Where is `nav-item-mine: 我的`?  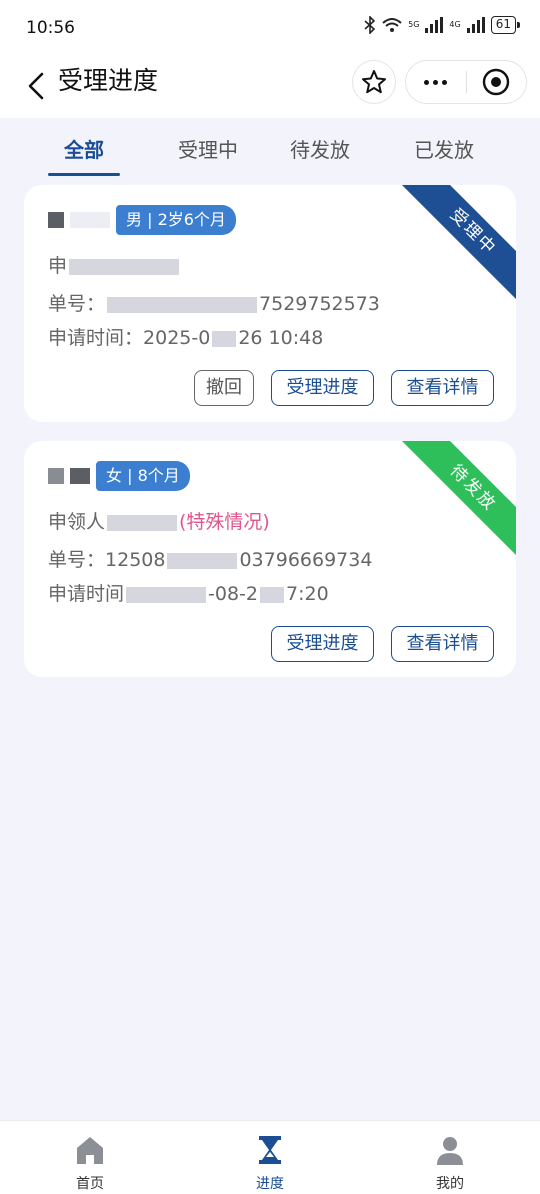 nav-item-mine: 我的 is located at coordinates (450, 1157).